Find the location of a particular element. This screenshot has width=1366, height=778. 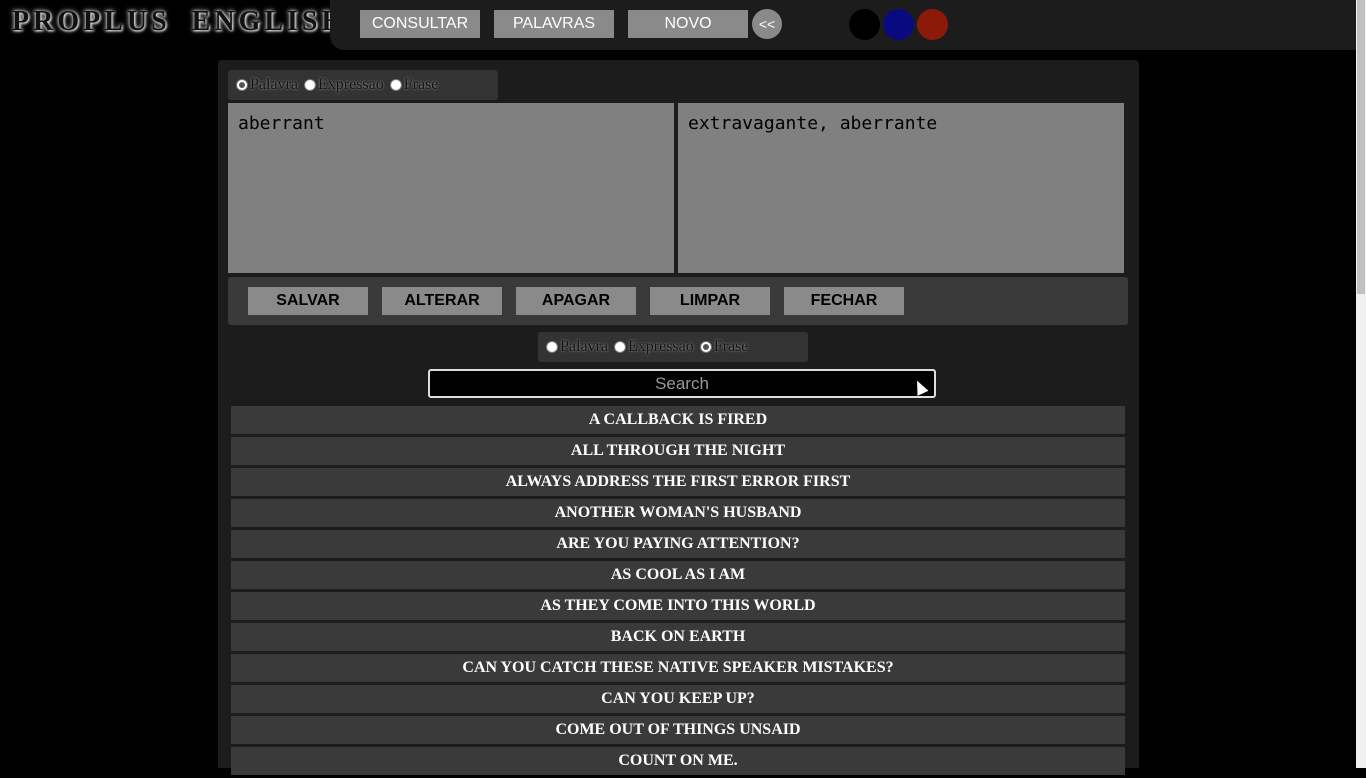

filter-type-frase-radio: Frase is located at coordinates (724, 347).